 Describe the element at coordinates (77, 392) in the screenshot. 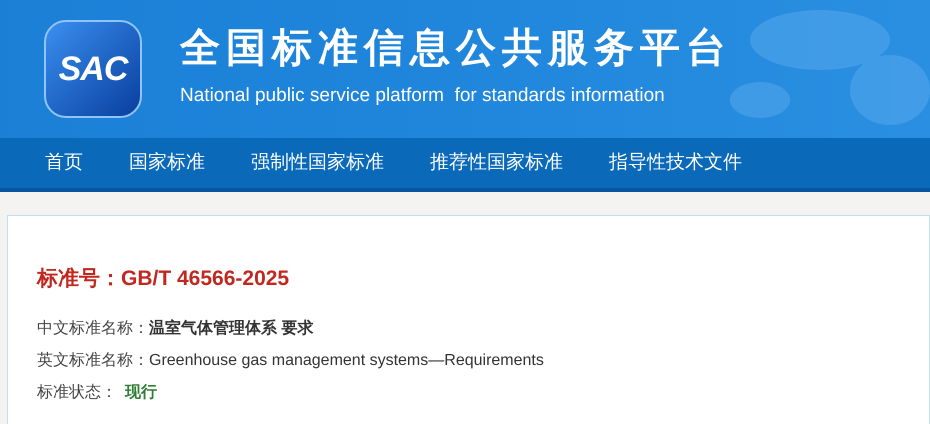

I see `field-label: 标准状态：` at that location.